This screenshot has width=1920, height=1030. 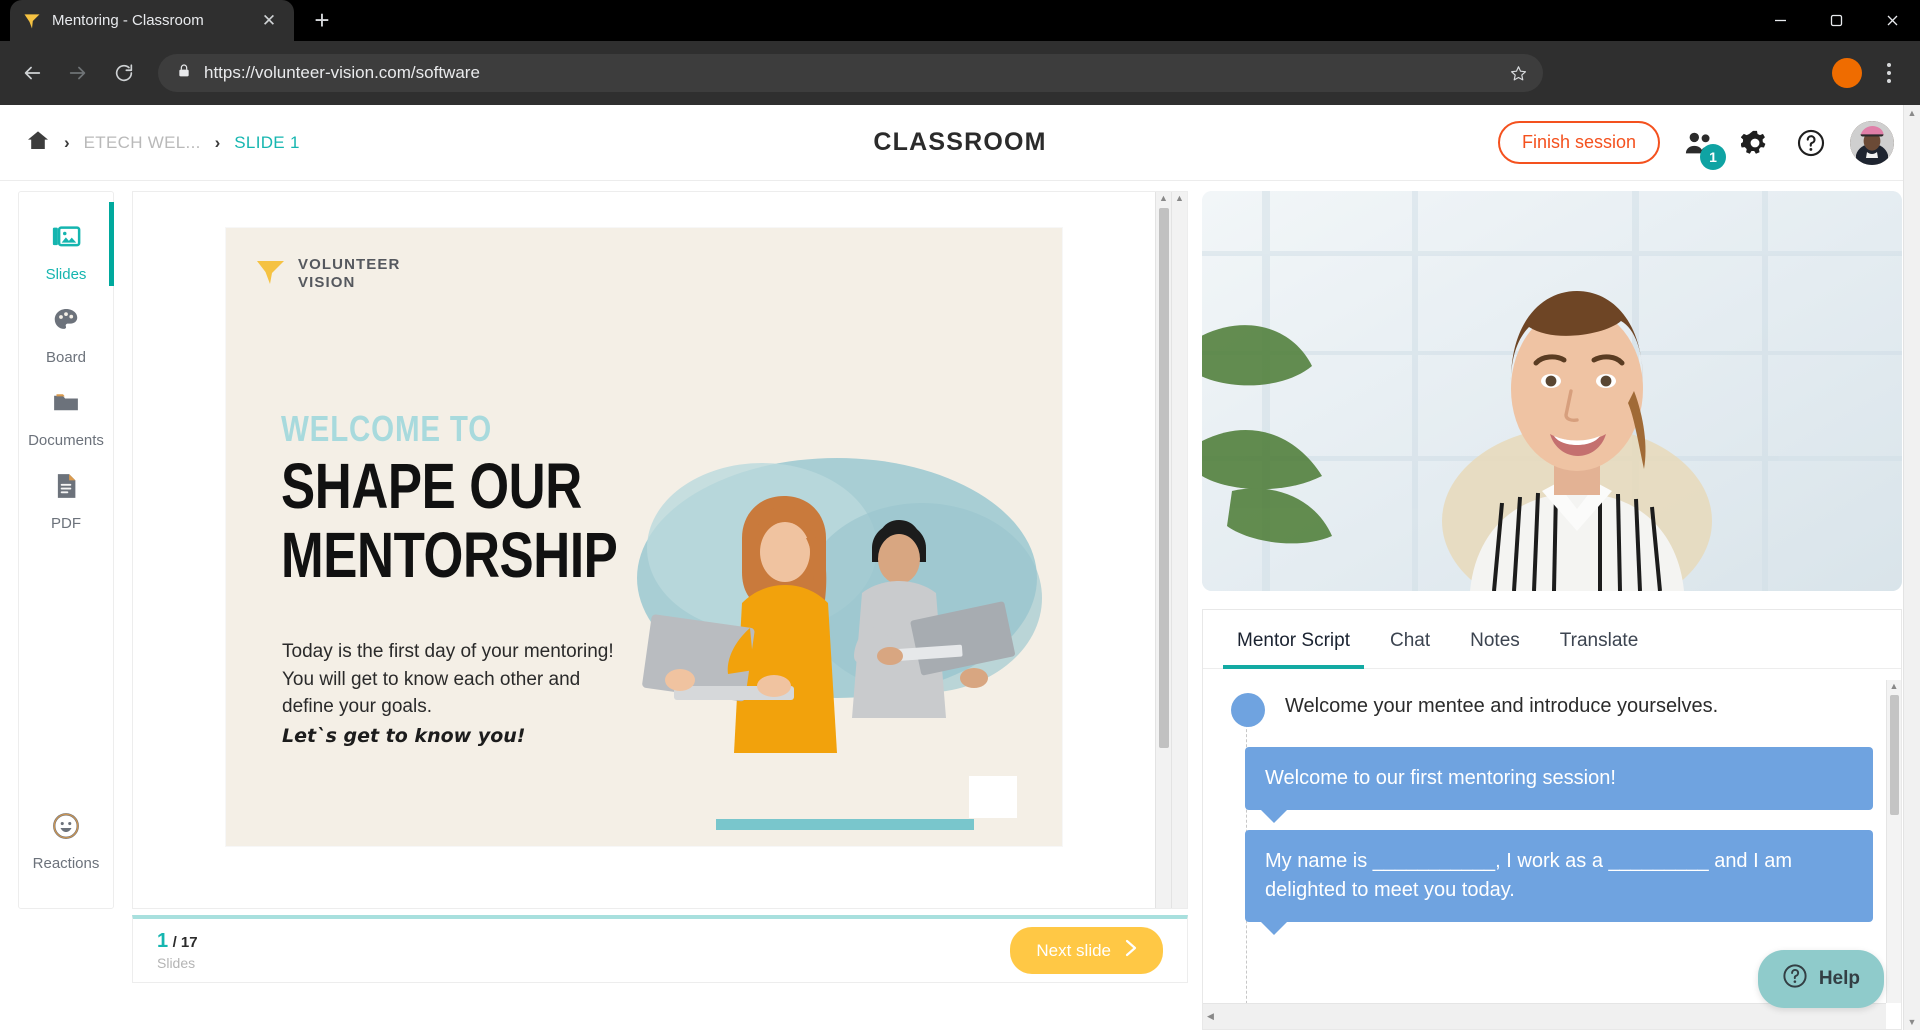 I want to click on maximize-icon, so click(x=1836, y=20).